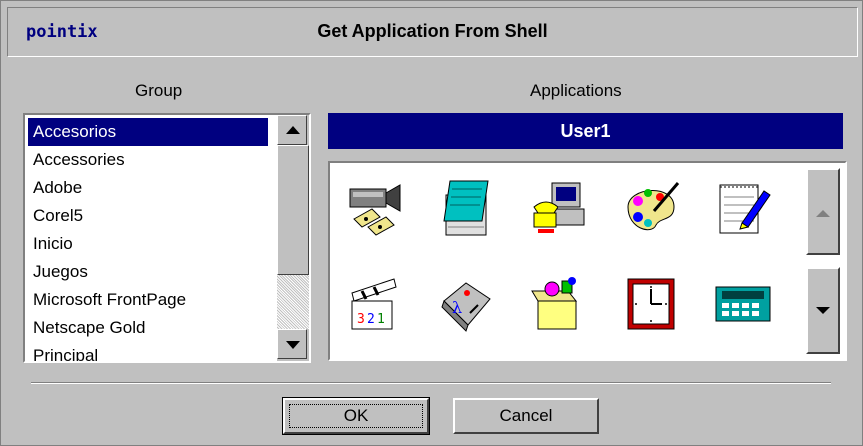 This screenshot has width=863, height=446. I want to click on group-item-juegos: Juegos, so click(148, 272).